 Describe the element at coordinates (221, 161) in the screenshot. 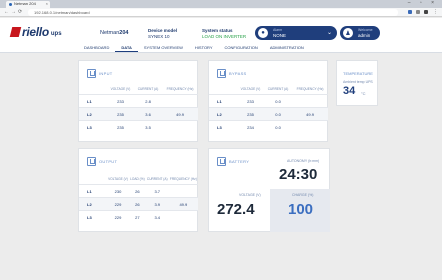

I see `battery-icon` at that location.